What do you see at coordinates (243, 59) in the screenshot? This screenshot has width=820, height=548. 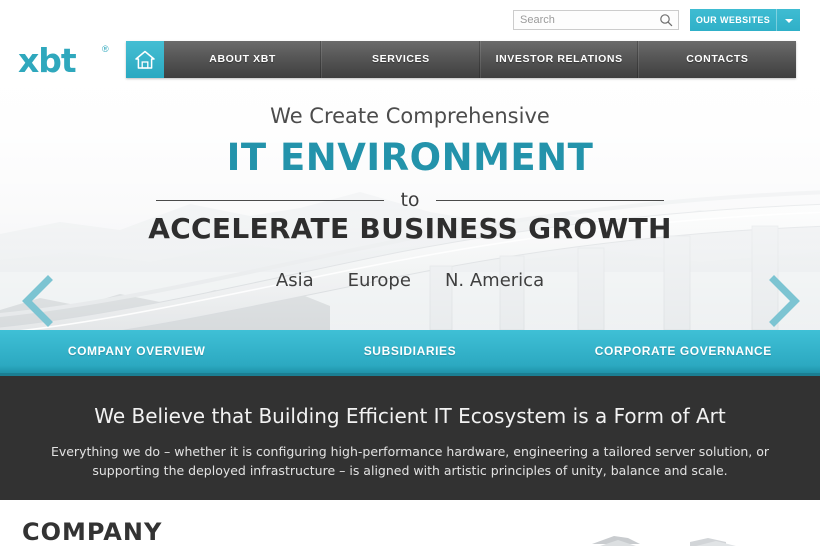 I see `nav-item-about-xbt: ABOUT XBT` at bounding box center [243, 59].